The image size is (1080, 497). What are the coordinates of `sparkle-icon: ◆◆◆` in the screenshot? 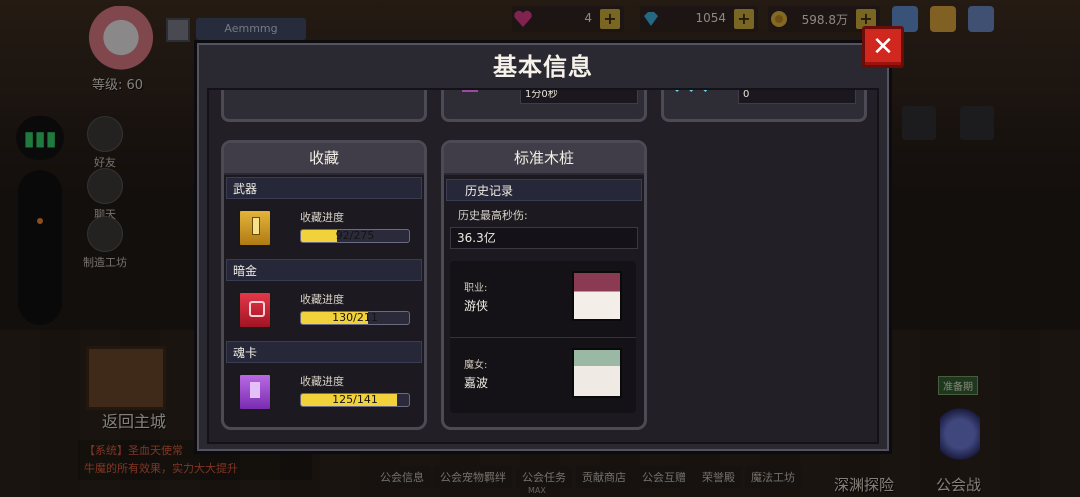 It's located at (695, 90).